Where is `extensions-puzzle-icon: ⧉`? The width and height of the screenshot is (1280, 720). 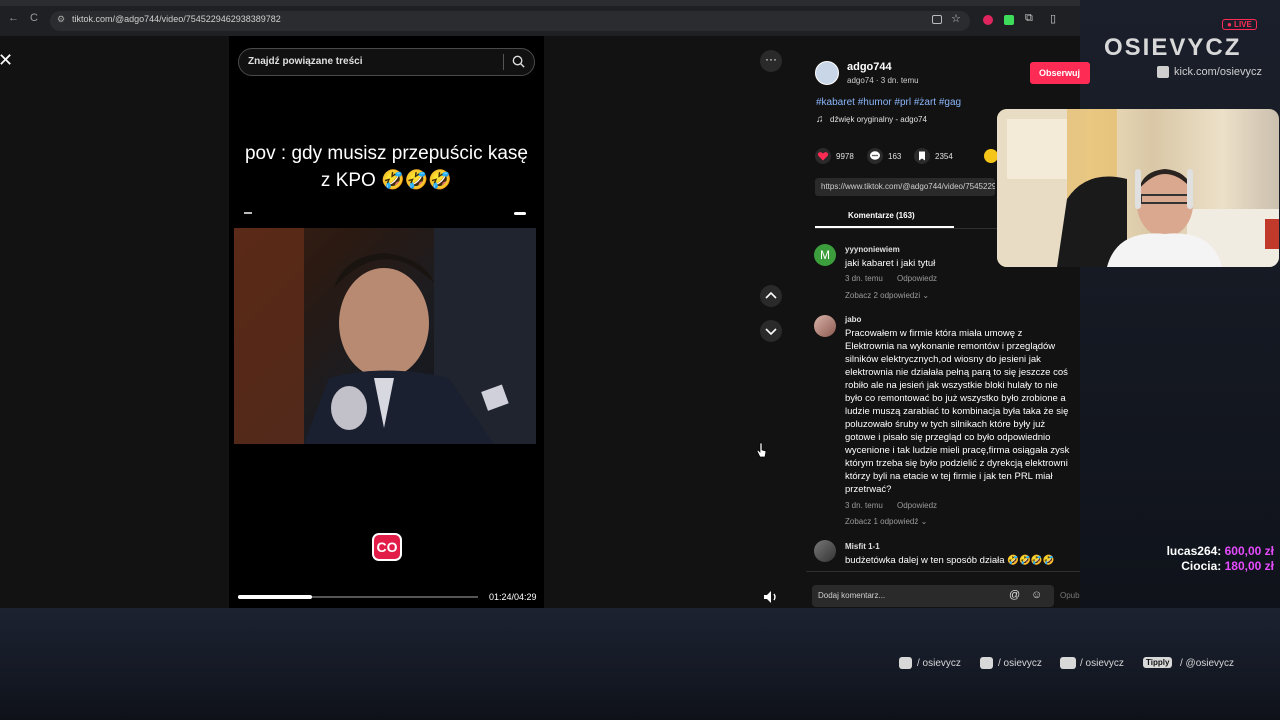 extensions-puzzle-icon: ⧉ is located at coordinates (1029, 18).